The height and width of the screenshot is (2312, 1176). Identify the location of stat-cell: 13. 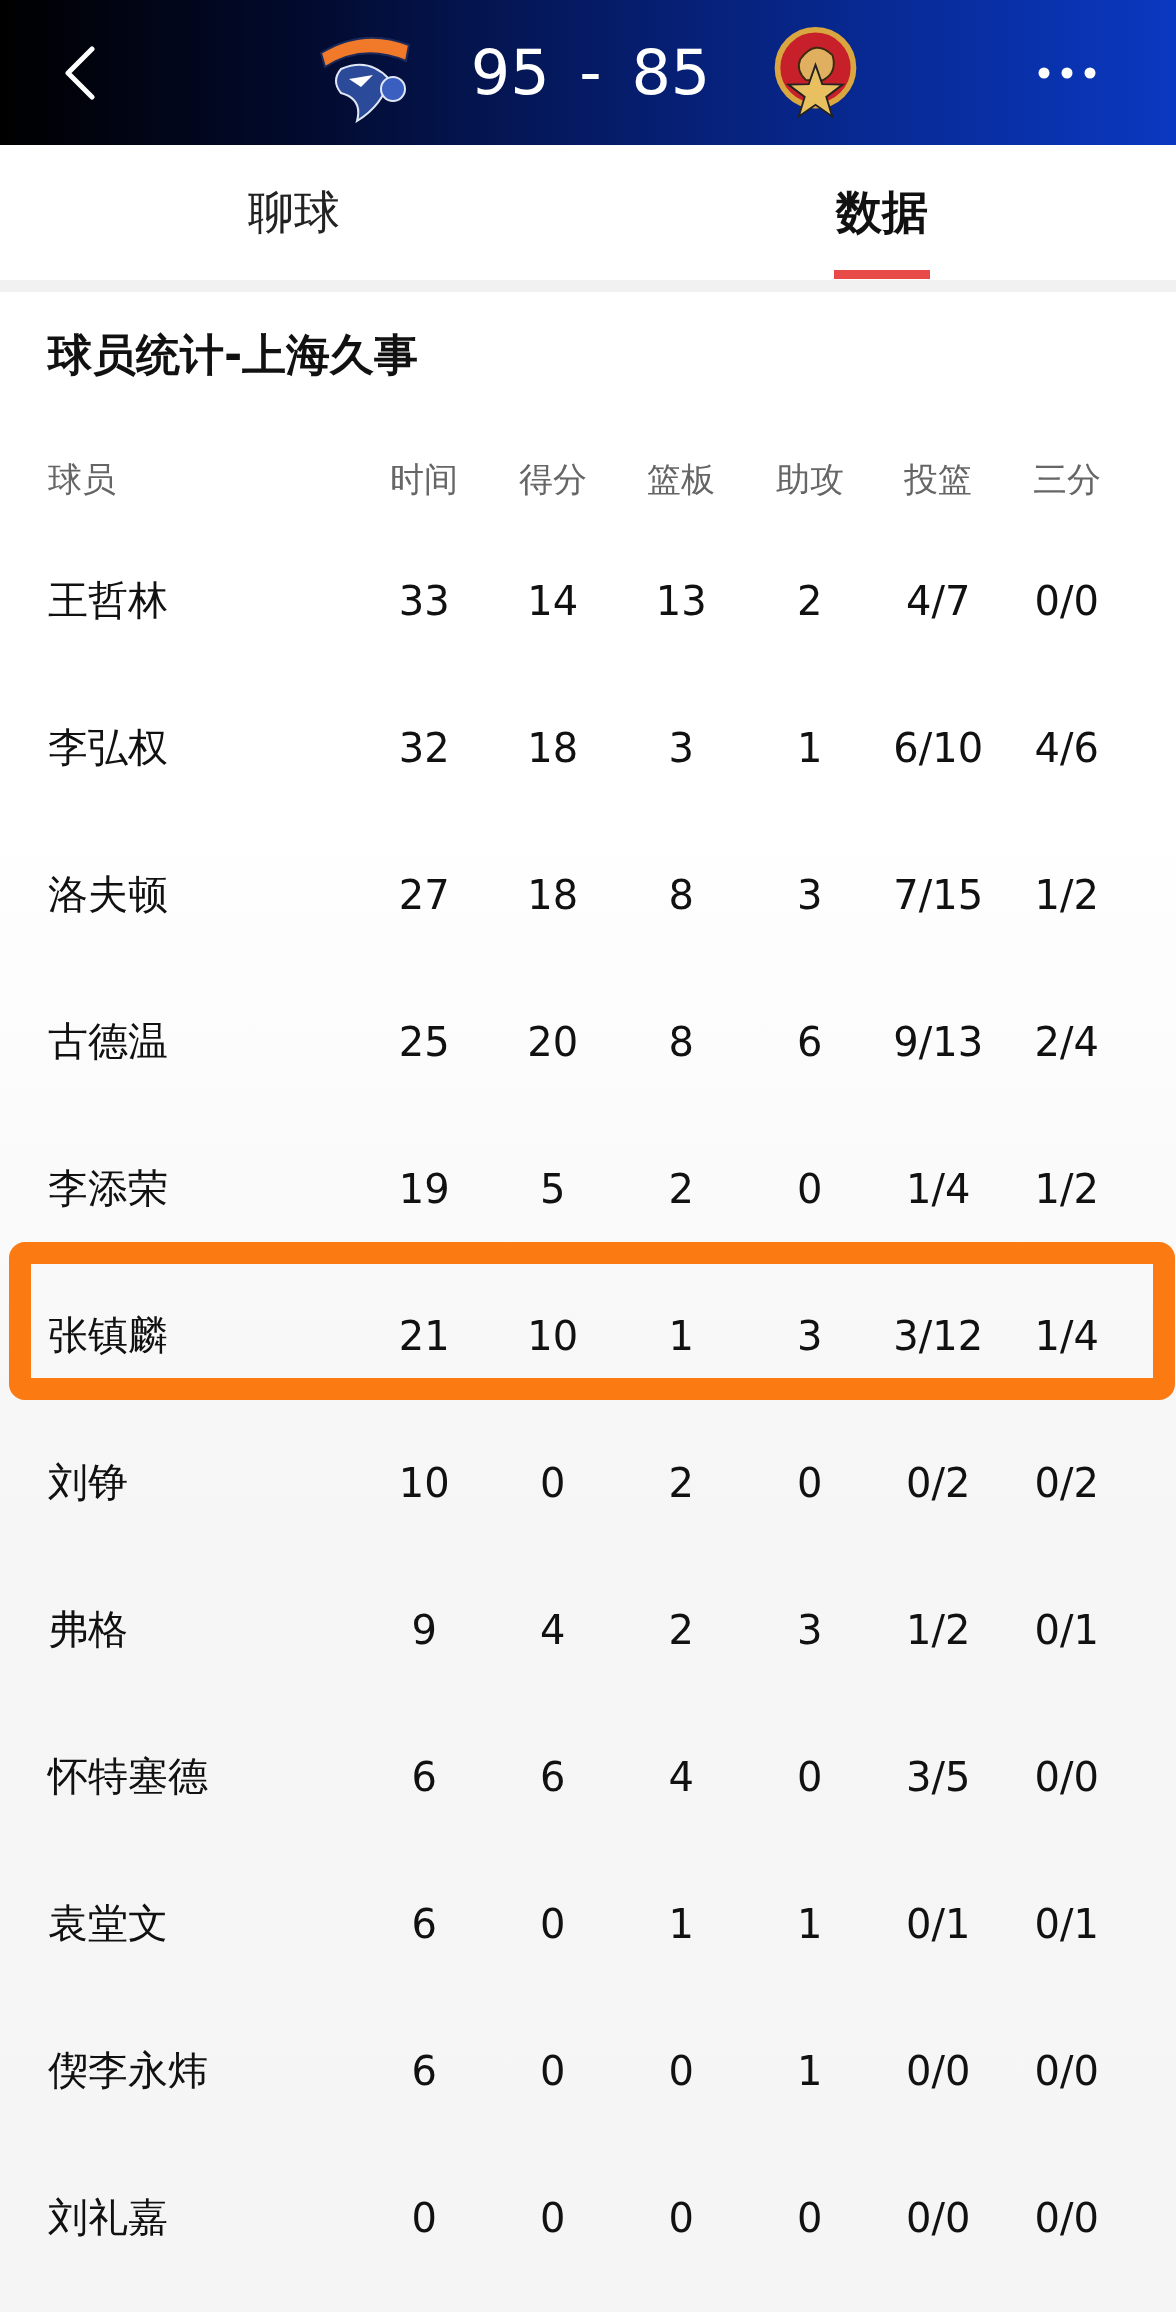
(681, 600).